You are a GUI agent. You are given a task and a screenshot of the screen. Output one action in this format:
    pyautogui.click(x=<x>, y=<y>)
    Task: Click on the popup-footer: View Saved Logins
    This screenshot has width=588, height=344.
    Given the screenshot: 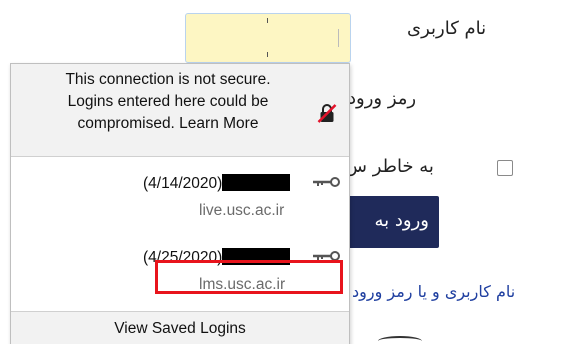 What is the action you would take?
    pyautogui.click(x=180, y=327)
    